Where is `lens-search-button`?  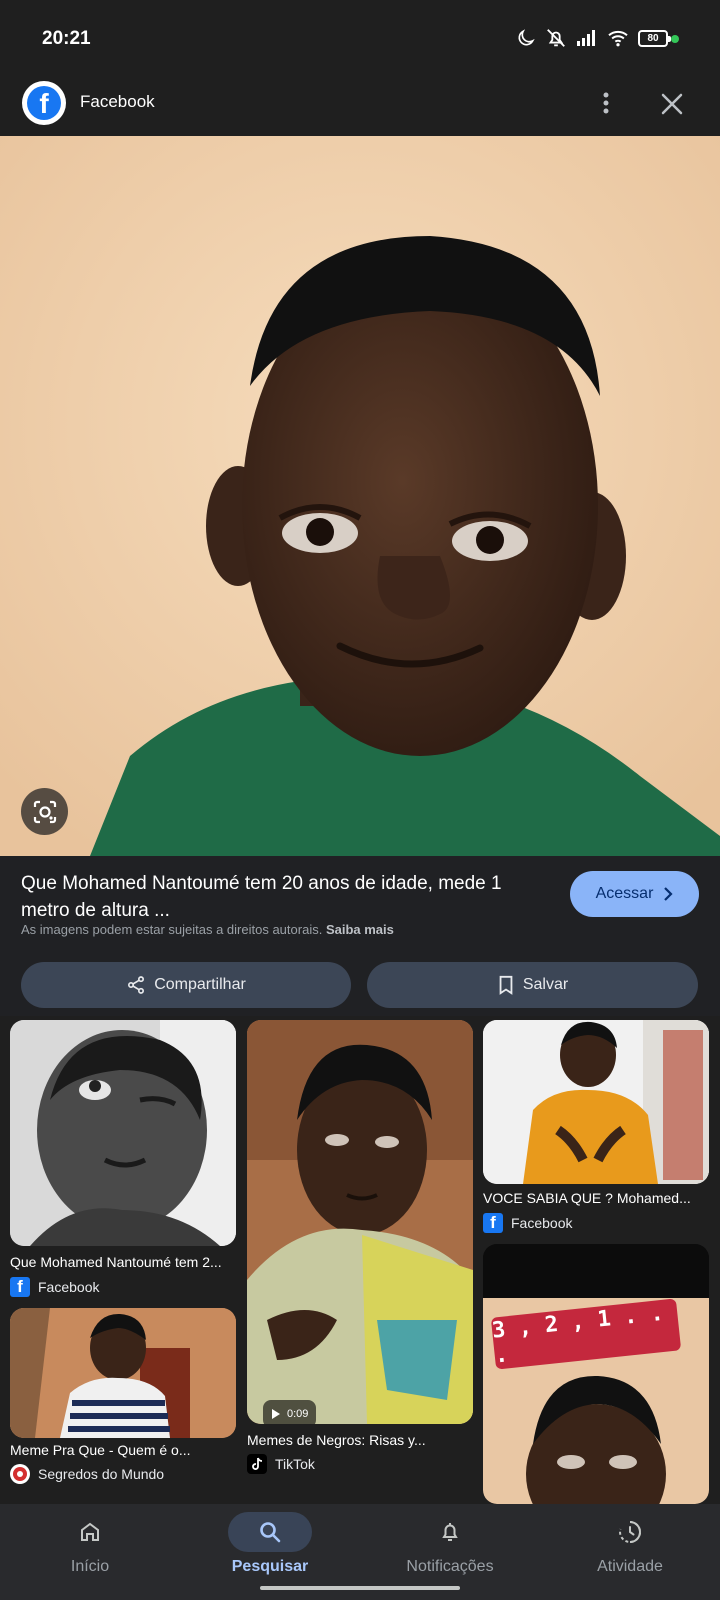 lens-search-button is located at coordinates (44, 811).